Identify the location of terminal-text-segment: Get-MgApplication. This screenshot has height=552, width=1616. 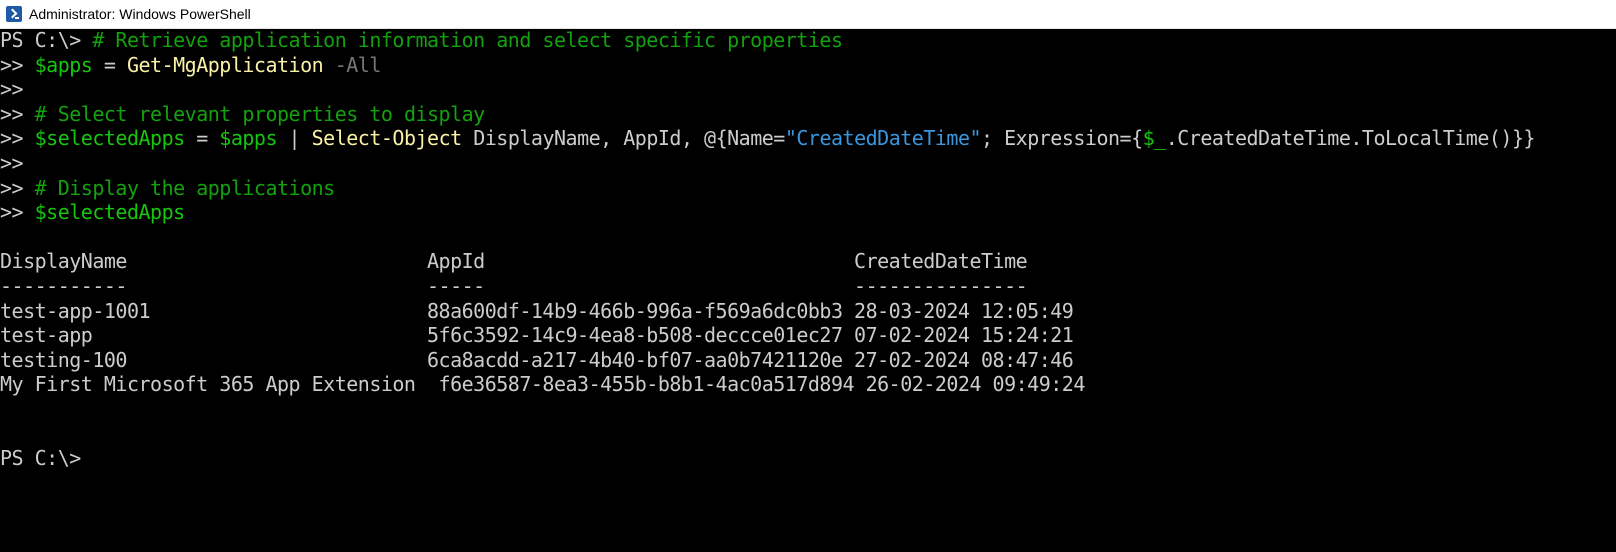
(225, 64).